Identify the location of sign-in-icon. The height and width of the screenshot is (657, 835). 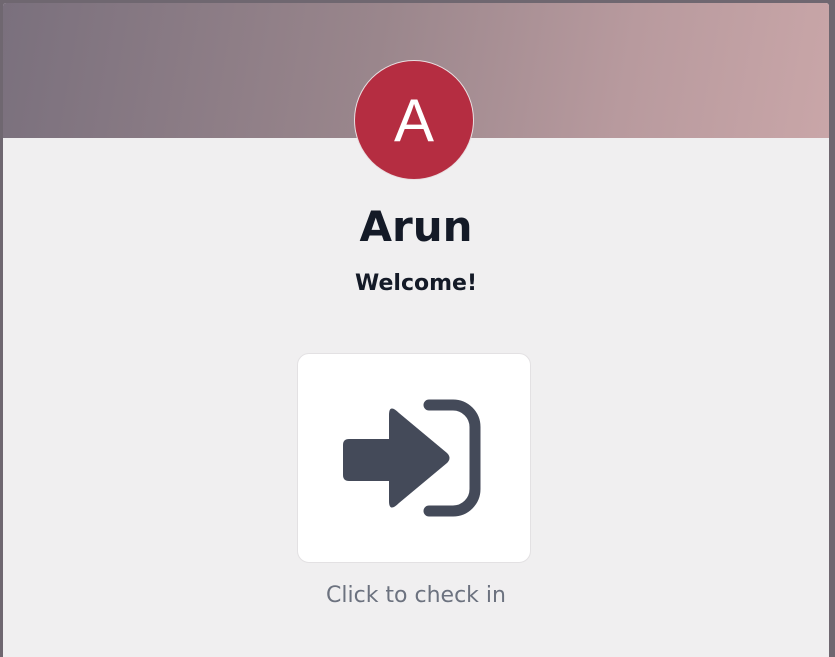
(412, 458).